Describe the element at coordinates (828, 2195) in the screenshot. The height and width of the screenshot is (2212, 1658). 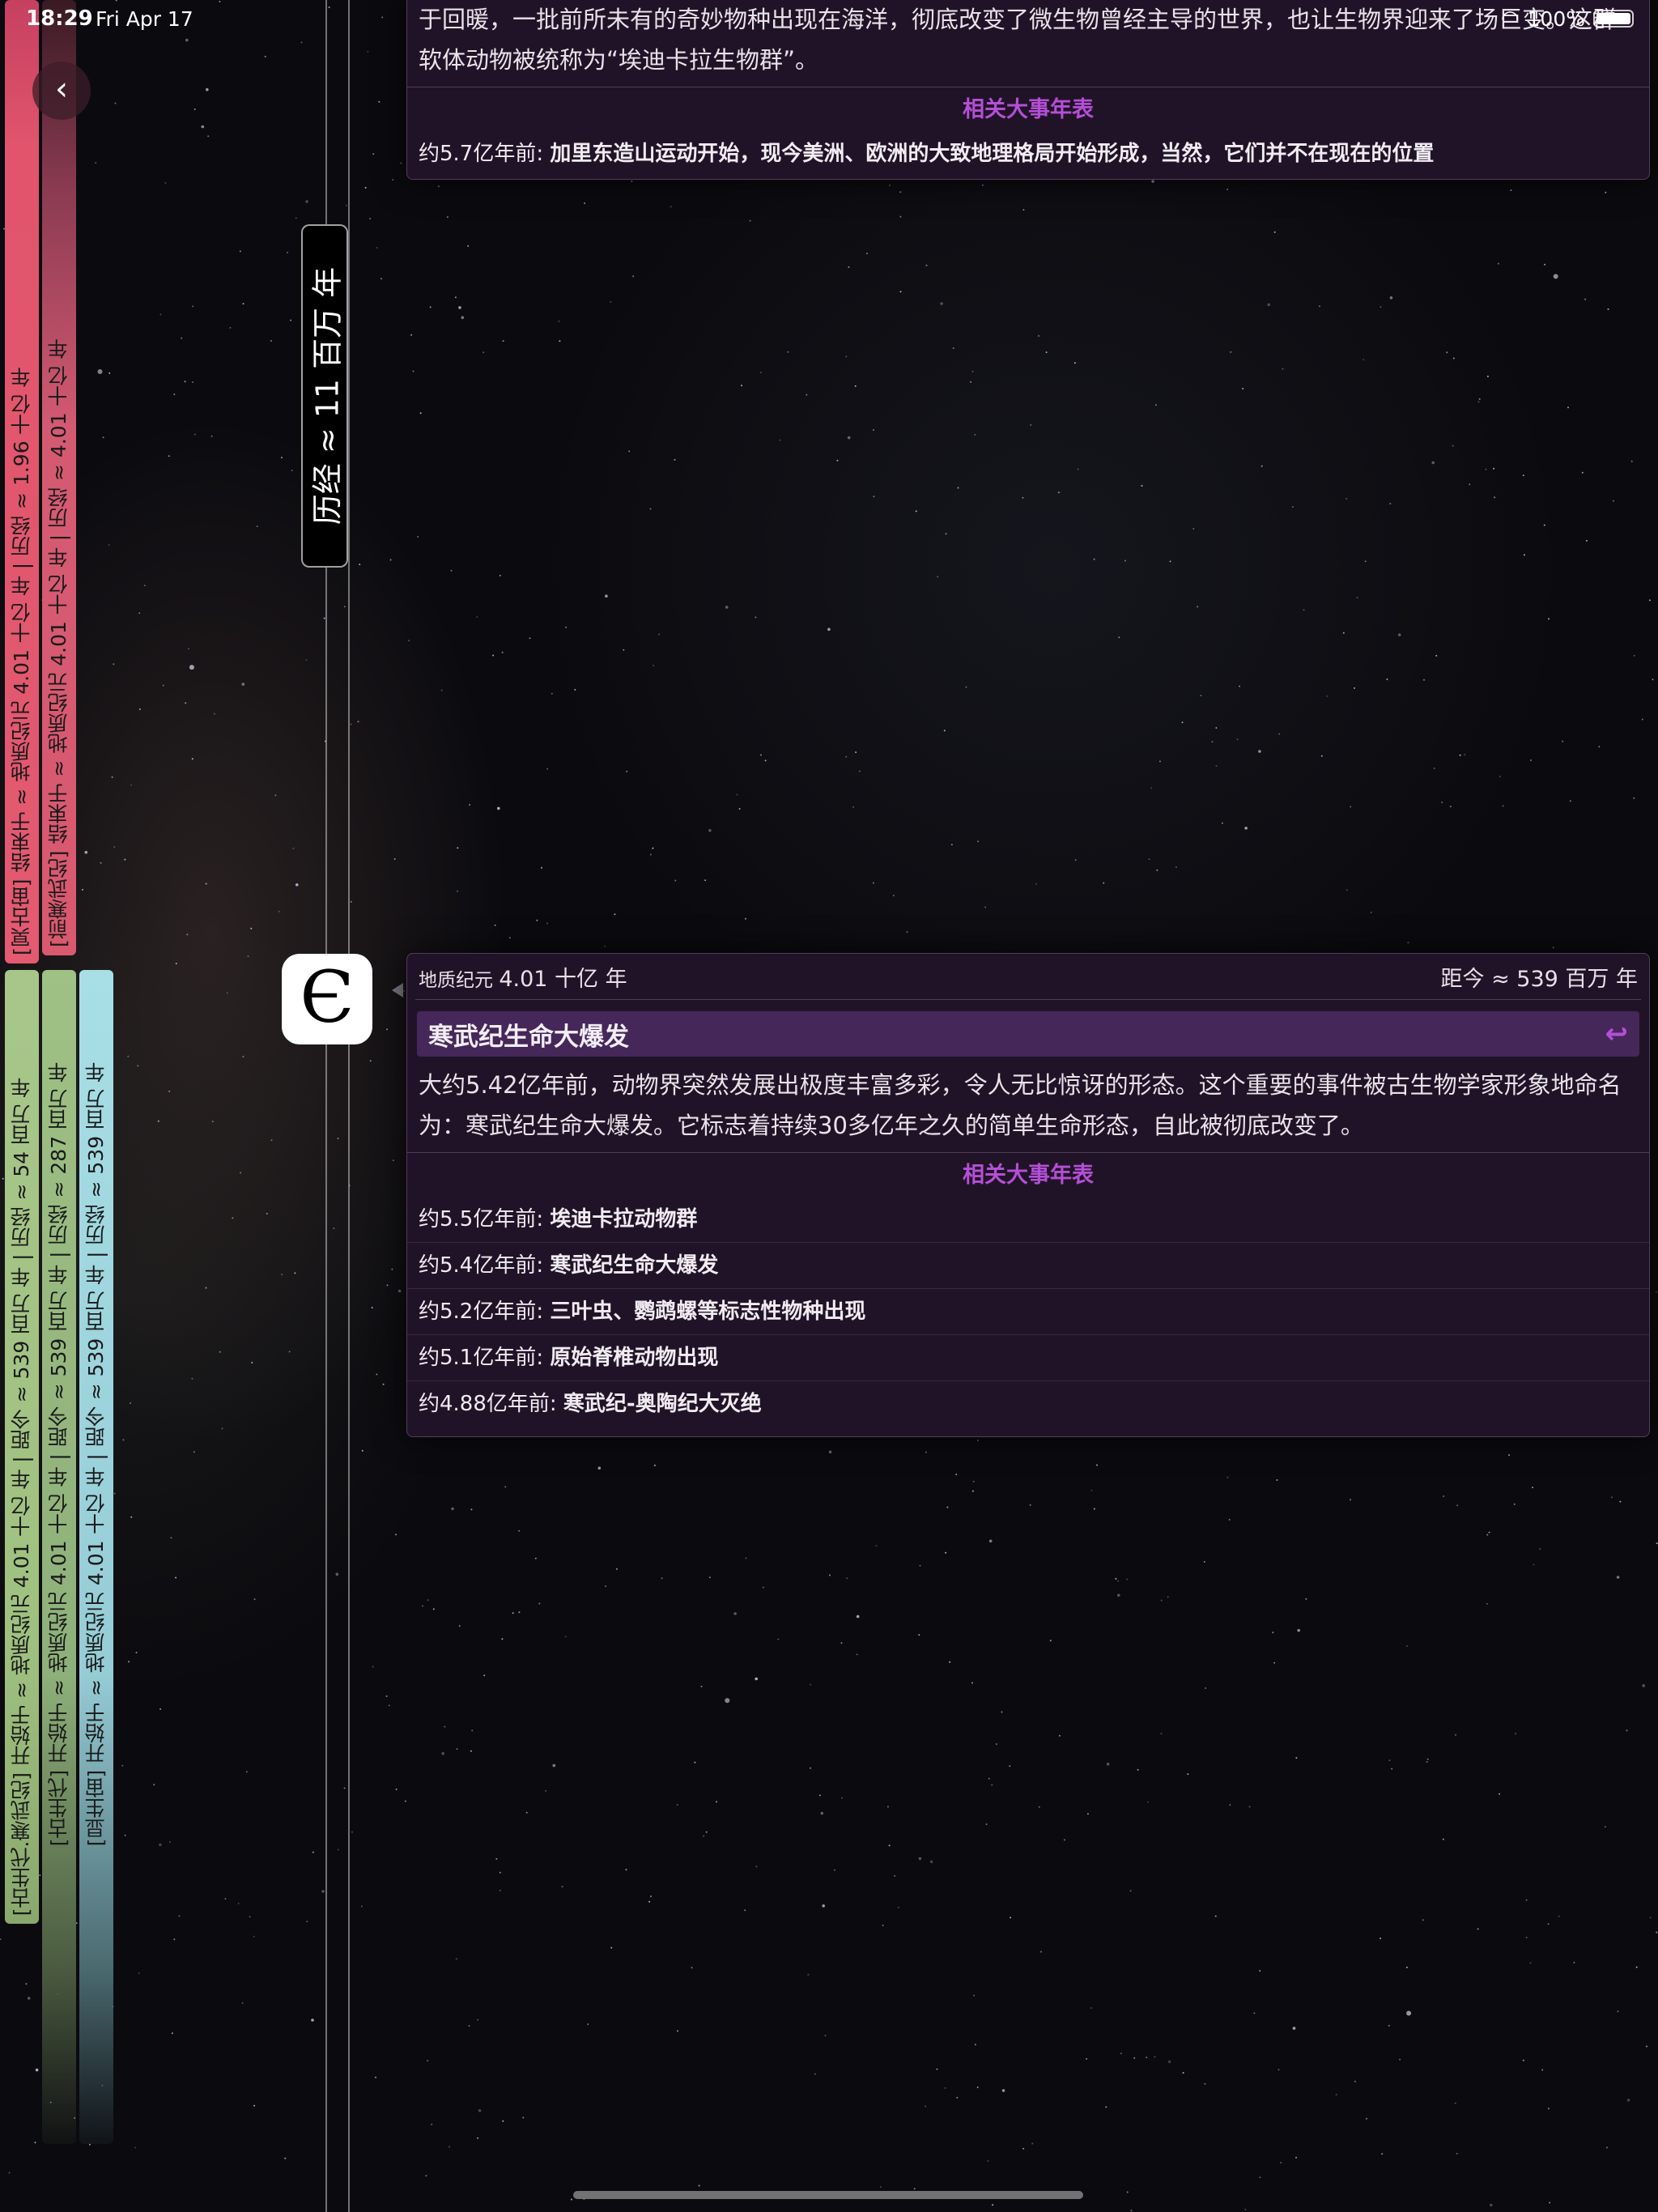
I see `home-indicator` at that location.